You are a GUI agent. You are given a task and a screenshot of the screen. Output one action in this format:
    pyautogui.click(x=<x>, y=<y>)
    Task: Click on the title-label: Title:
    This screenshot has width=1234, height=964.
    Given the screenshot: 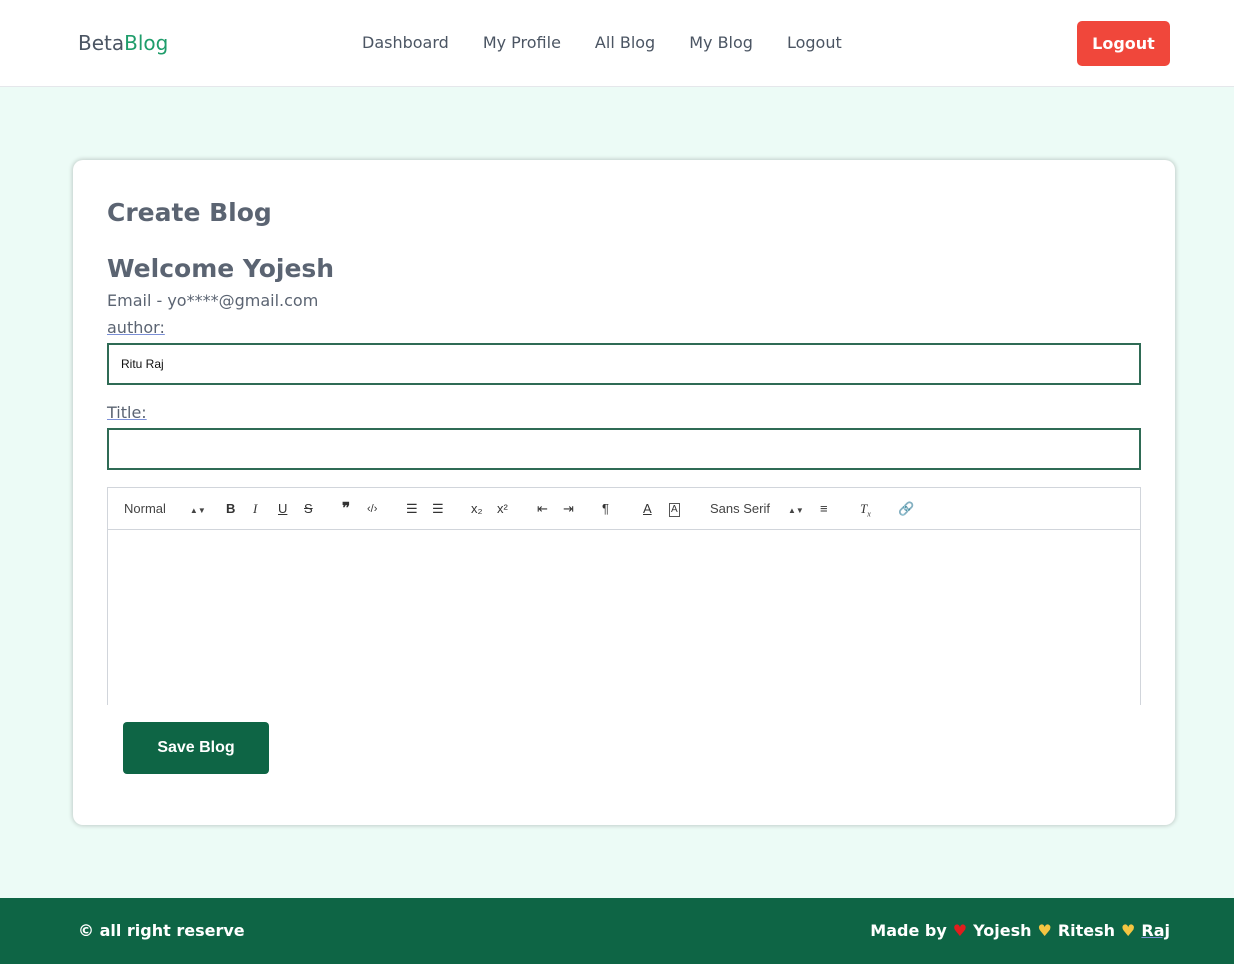 What is the action you would take?
    pyautogui.click(x=127, y=412)
    